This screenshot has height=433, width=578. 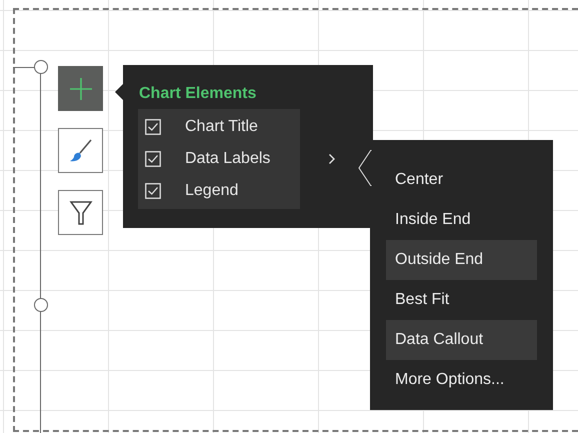 I want to click on panel-title: Chart Elements, so click(x=198, y=94).